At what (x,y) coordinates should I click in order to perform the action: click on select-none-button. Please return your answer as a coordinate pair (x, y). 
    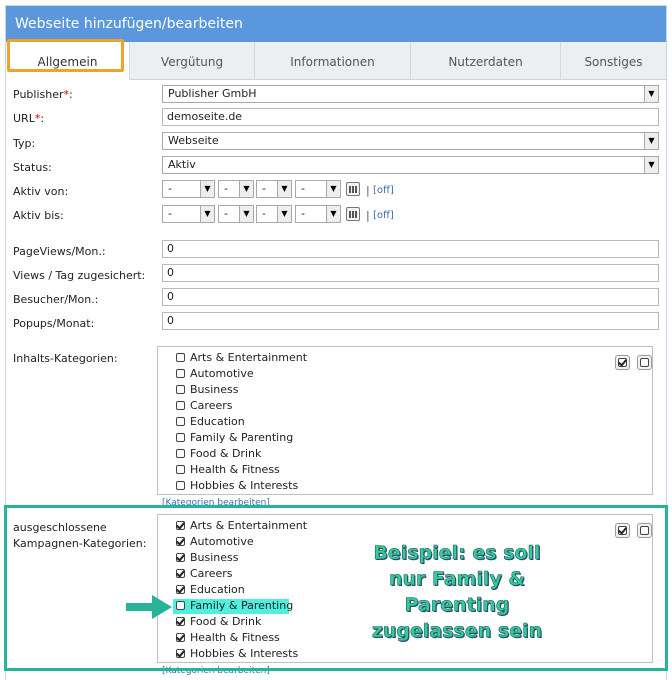
    Looking at the image, I should click on (644, 362).